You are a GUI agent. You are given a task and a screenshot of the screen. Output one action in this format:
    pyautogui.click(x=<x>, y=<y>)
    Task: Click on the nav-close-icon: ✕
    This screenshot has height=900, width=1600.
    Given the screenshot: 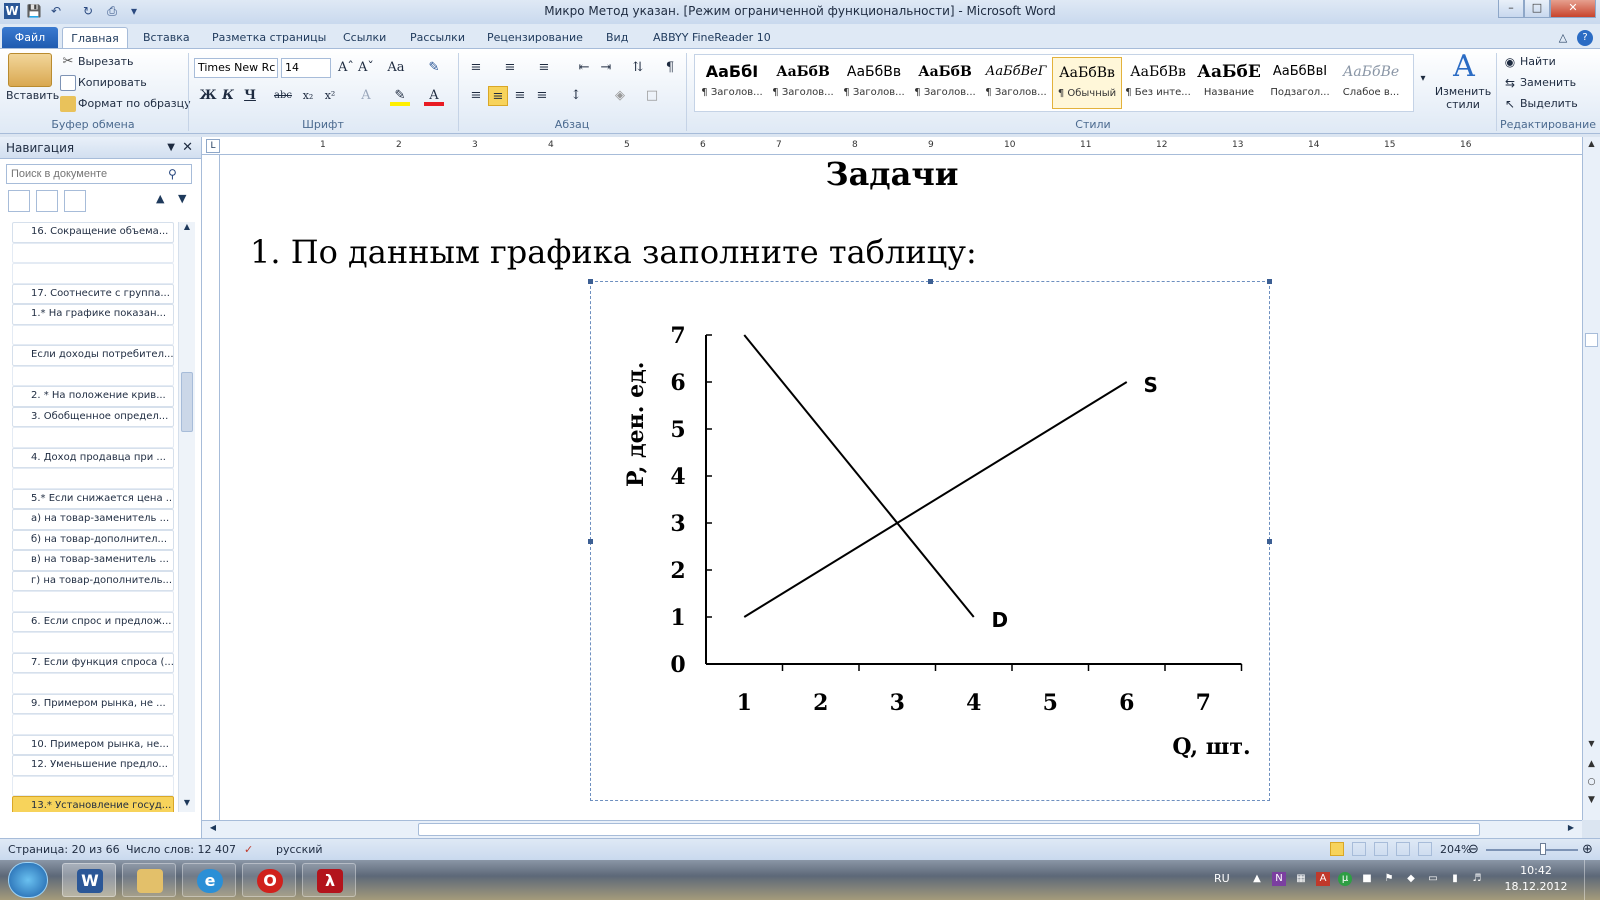 What is the action you would take?
    pyautogui.click(x=187, y=148)
    